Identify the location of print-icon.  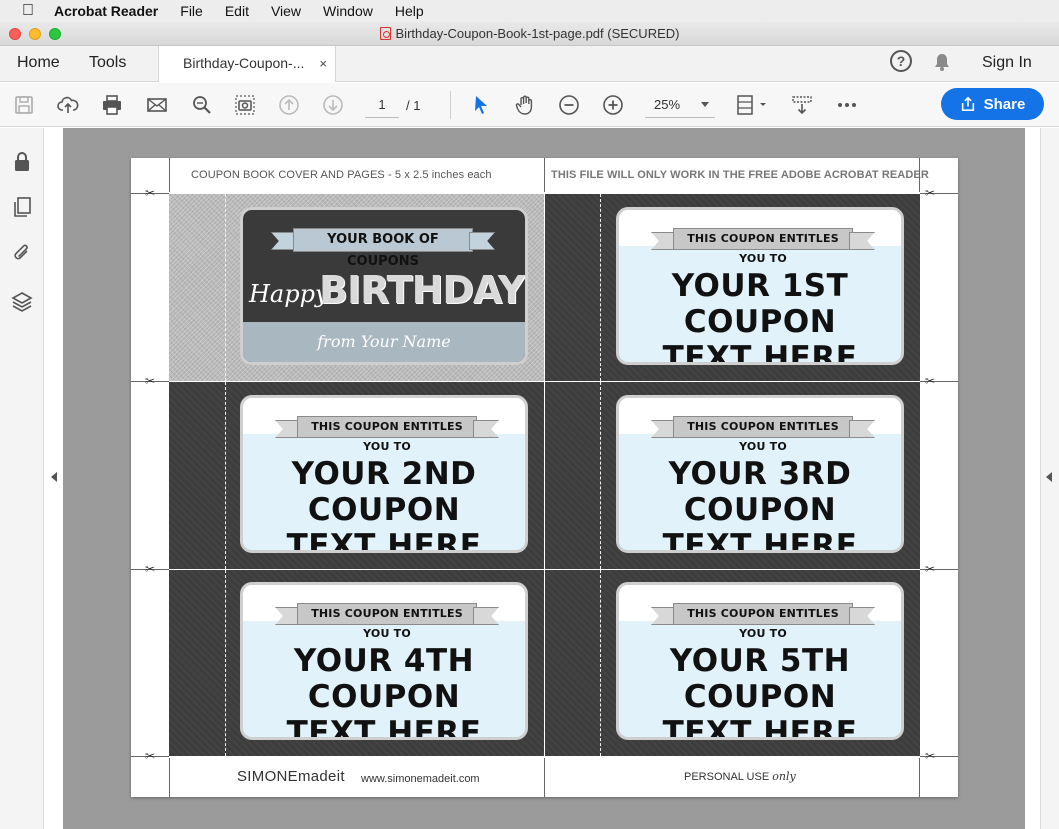
(112, 105).